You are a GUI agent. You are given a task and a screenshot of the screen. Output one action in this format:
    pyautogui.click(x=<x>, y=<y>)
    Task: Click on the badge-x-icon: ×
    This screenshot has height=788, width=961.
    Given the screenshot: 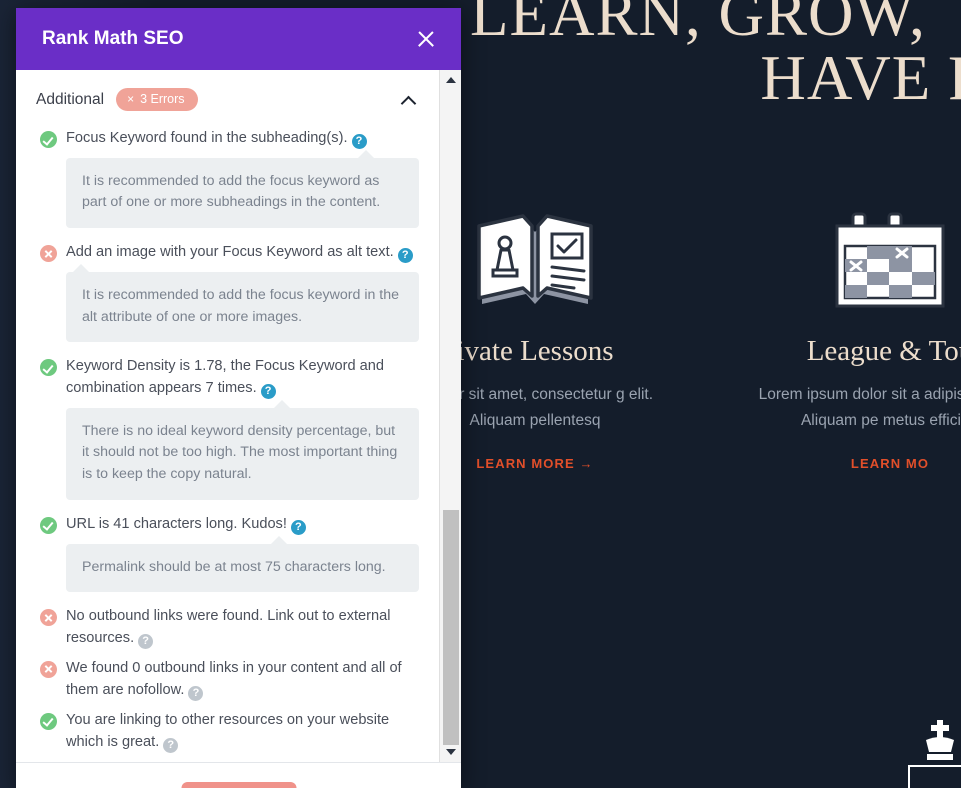 What is the action you would take?
    pyautogui.click(x=131, y=99)
    